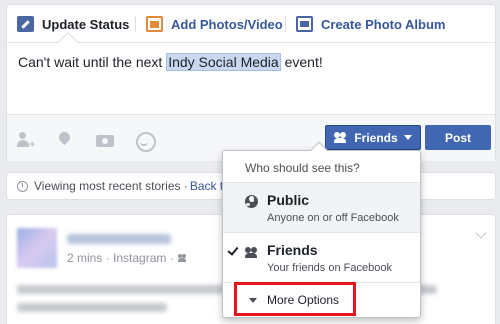  I want to click on audience-option-friends: Friends Your friends on Facebook, so click(321, 258).